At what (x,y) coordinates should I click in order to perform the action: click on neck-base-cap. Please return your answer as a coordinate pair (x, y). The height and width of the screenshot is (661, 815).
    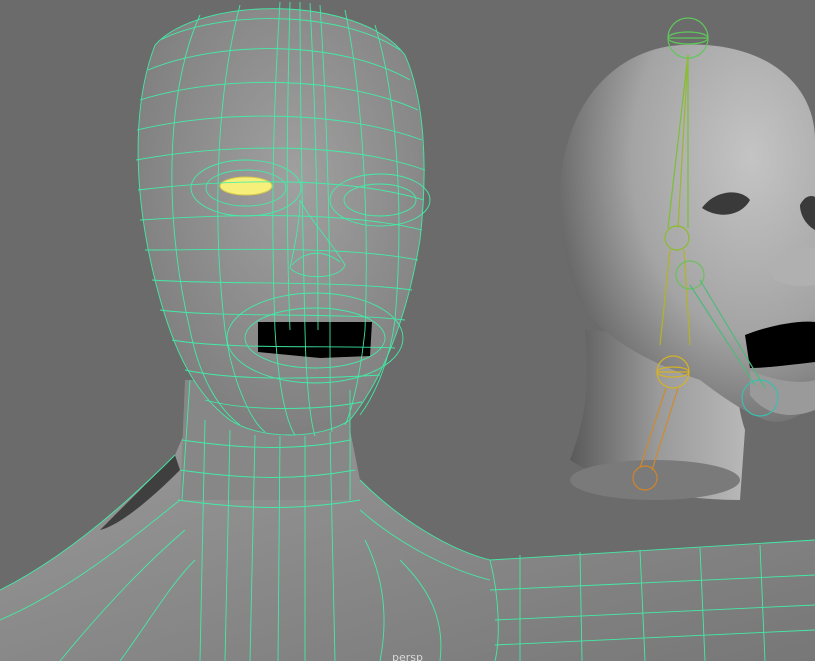
    Looking at the image, I should click on (655, 480).